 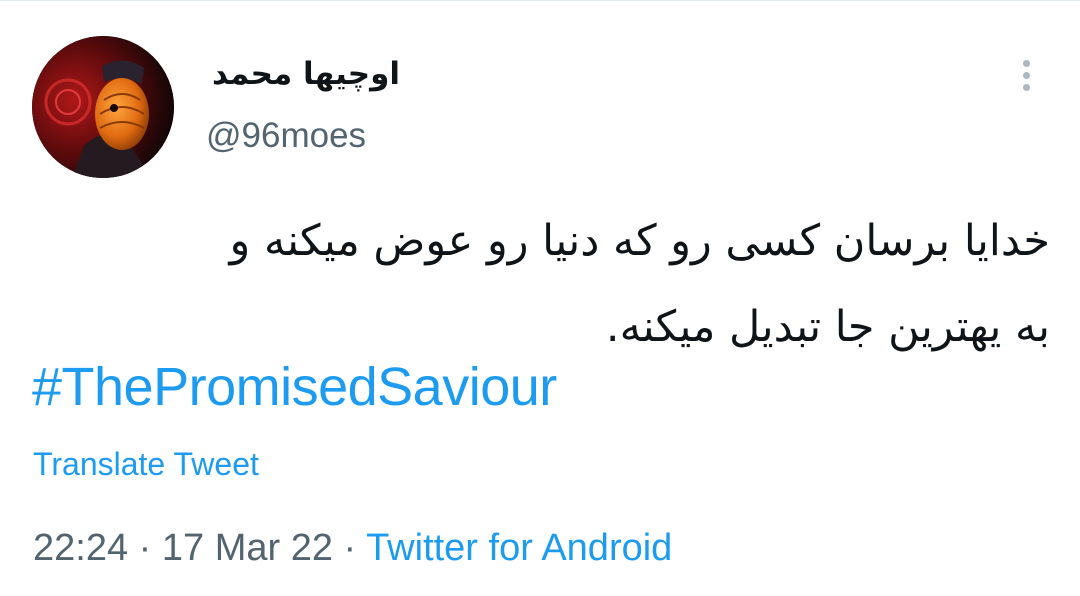 I want to click on user-handle: @96moes, so click(x=286, y=136).